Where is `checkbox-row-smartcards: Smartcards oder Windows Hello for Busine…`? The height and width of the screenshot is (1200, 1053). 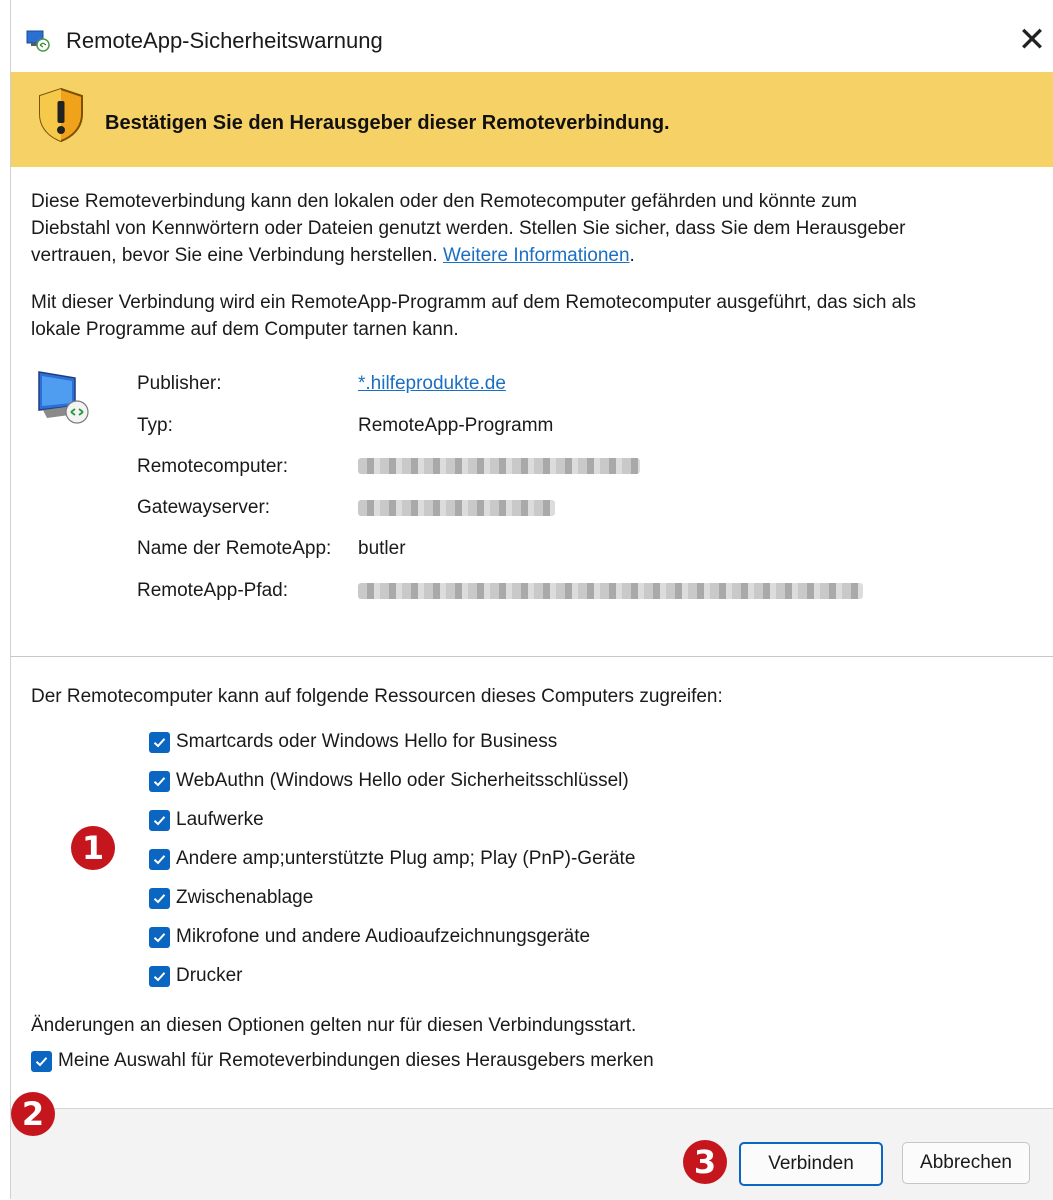
checkbox-row-smartcards: Smartcards oder Windows Hello for Busine… is located at coordinates (353, 742).